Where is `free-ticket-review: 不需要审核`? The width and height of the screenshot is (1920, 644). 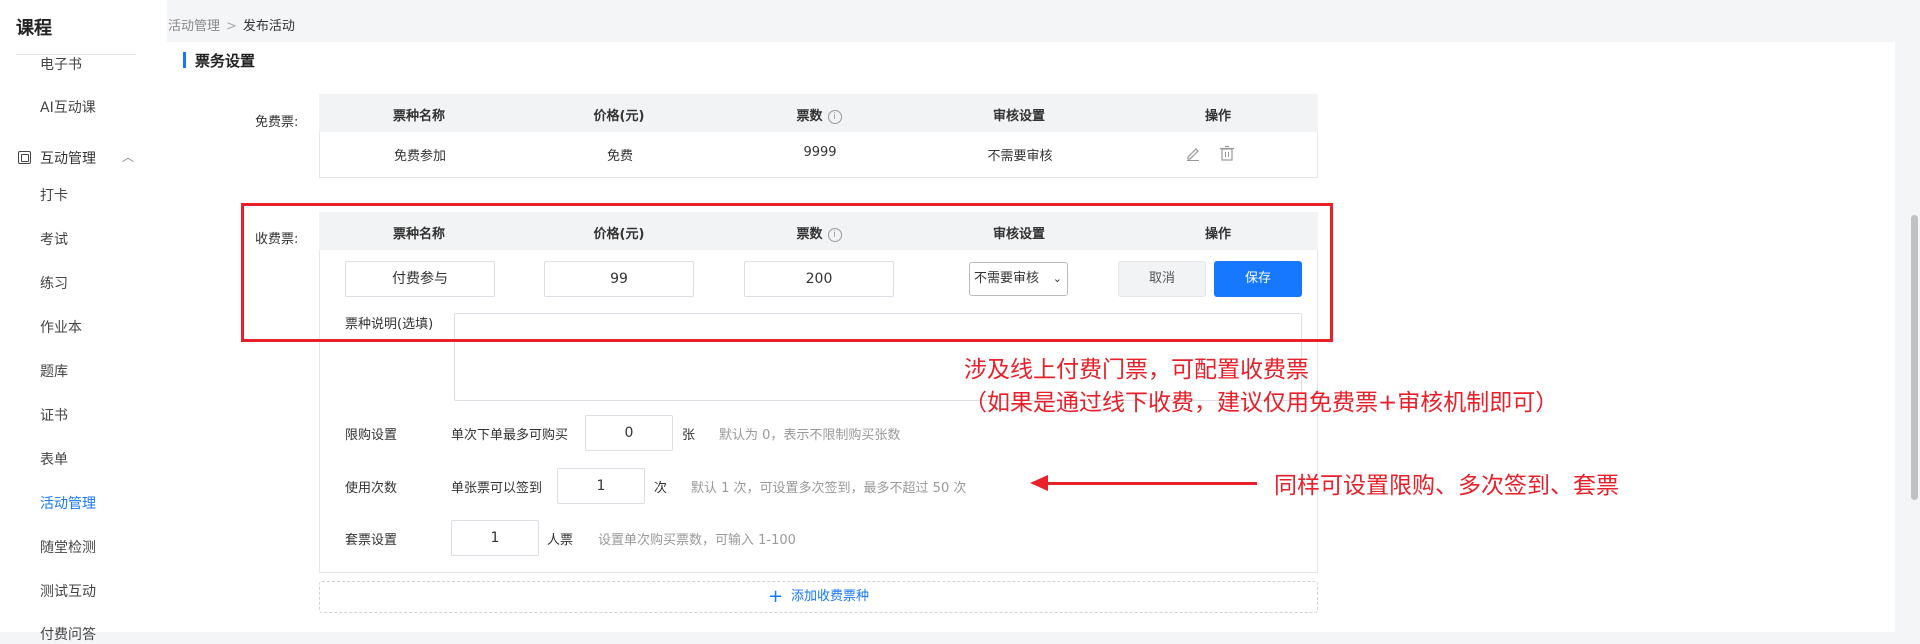 free-ticket-review: 不需要审核 is located at coordinates (1020, 156).